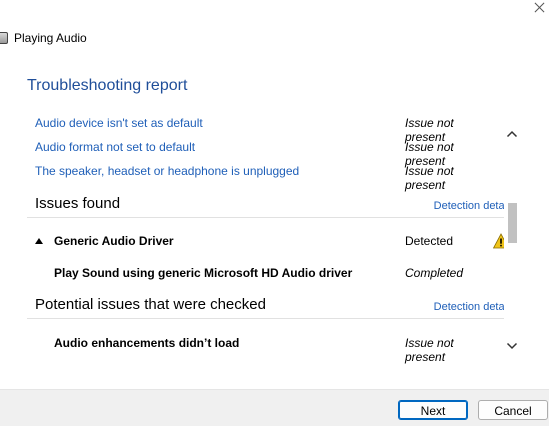  What do you see at coordinates (429, 178) in the screenshot?
I see `checked-item-status: Issue not present` at bounding box center [429, 178].